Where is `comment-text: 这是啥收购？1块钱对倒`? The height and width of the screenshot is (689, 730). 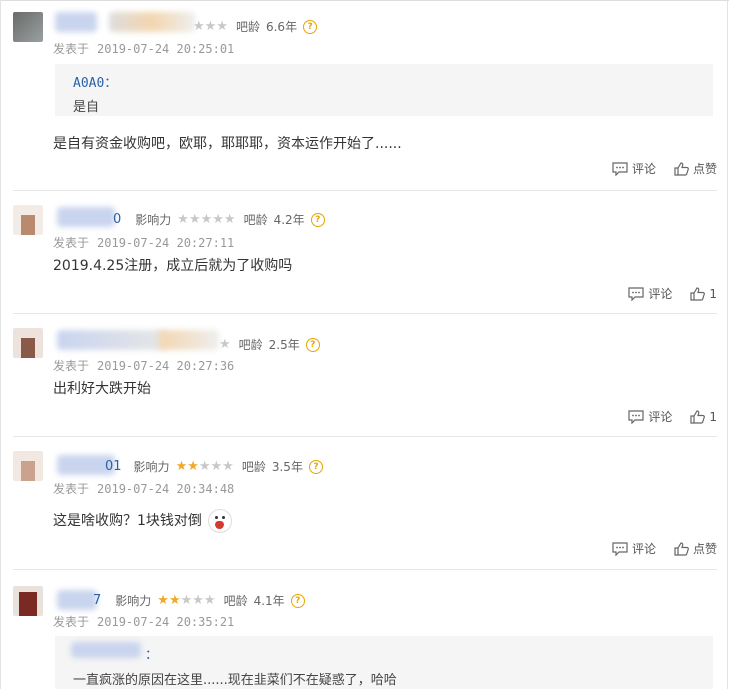
comment-text: 这是啥收购？1块钱对倒 is located at coordinates (142, 521).